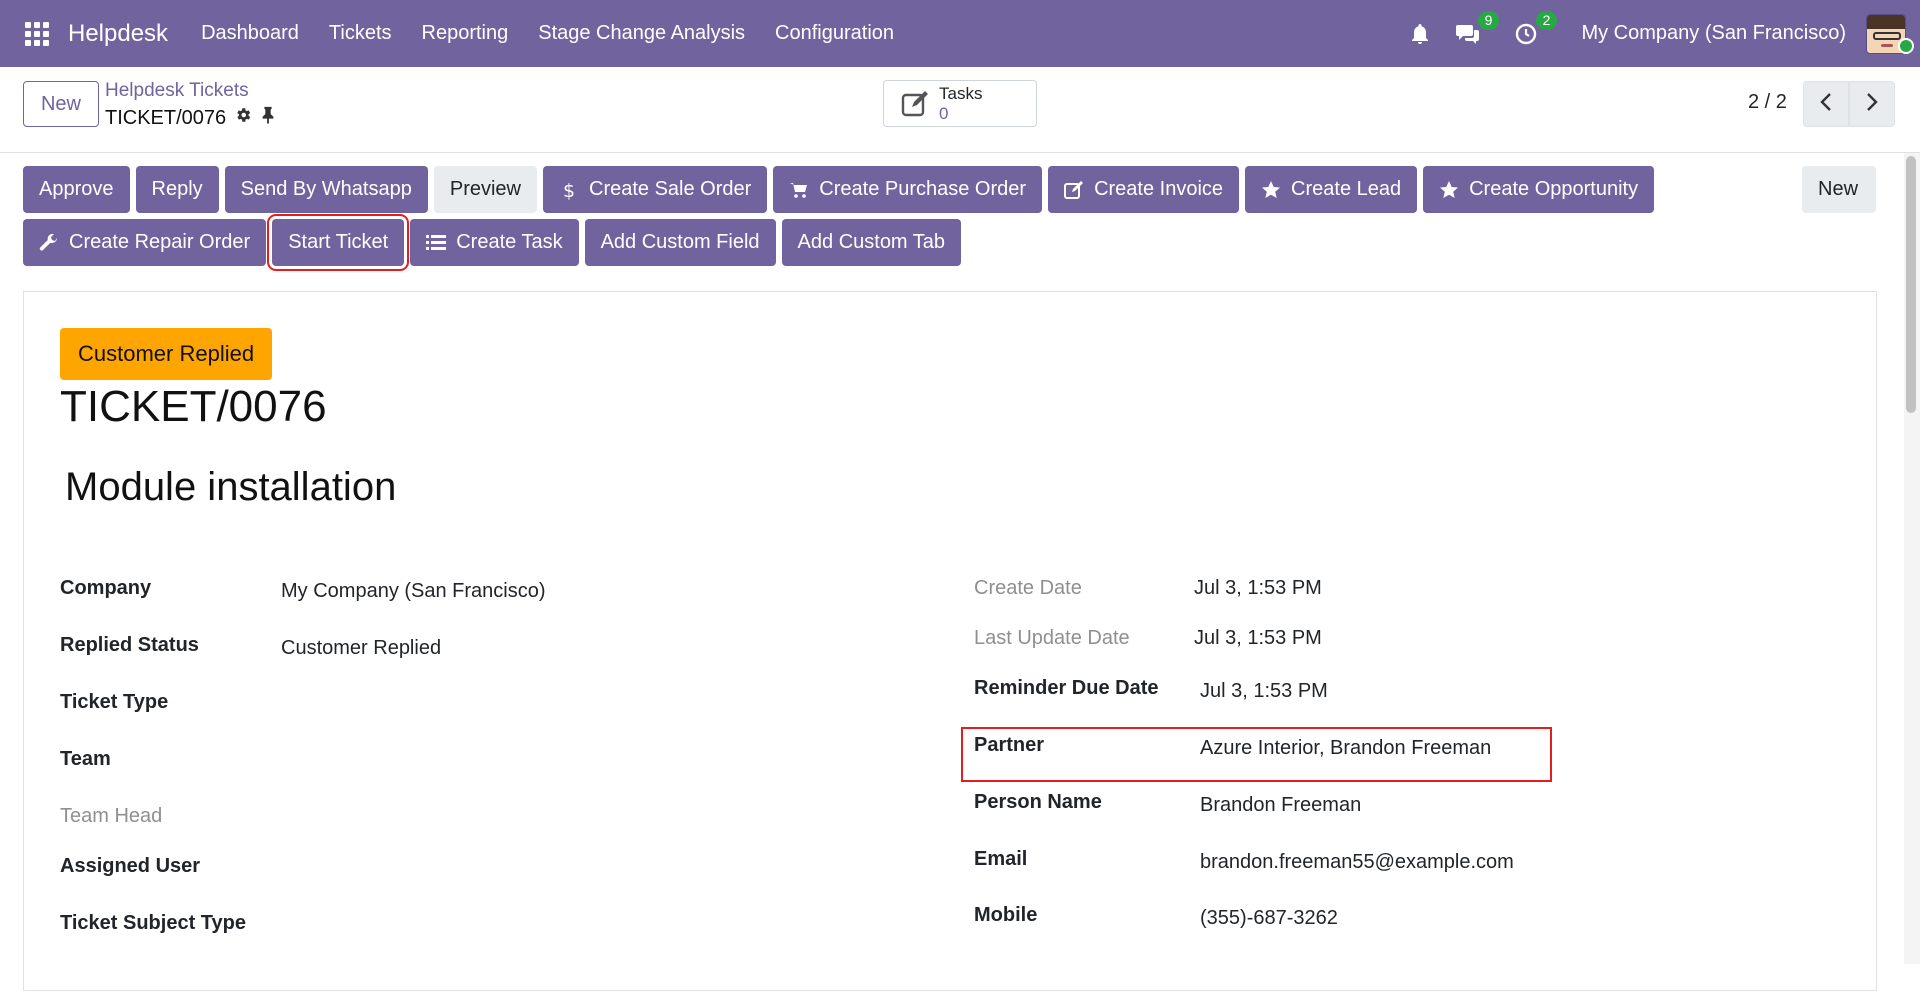 This screenshot has height=991, width=1920. Describe the element at coordinates (360, 33) in the screenshot. I see `menu-tickets: Tickets` at that location.